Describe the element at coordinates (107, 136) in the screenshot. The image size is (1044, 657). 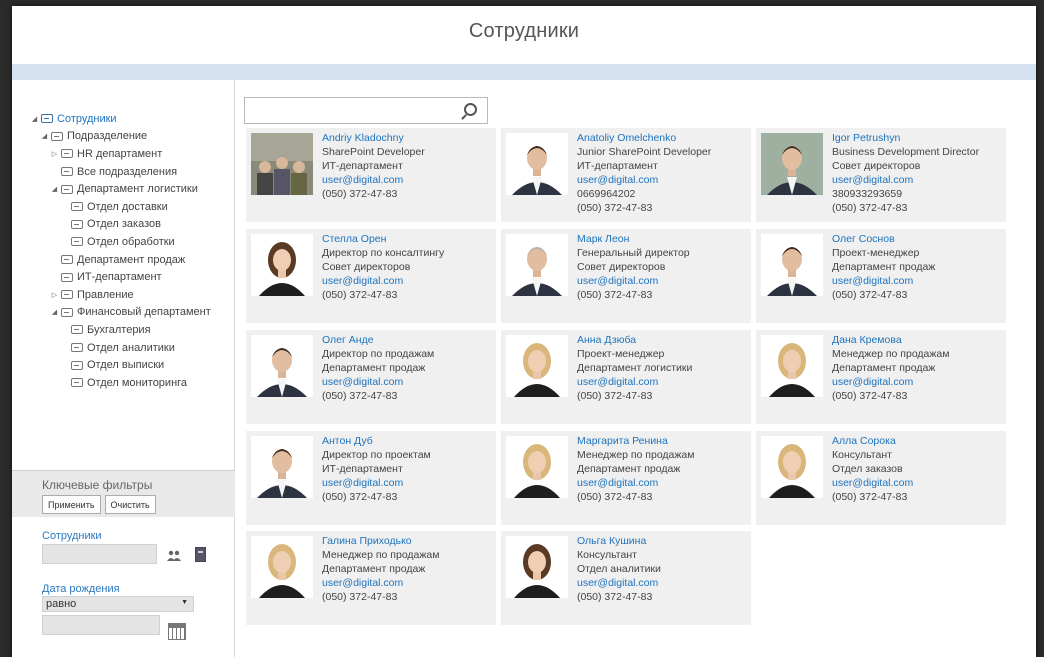
I see `tree-node-label: Подразделение` at that location.